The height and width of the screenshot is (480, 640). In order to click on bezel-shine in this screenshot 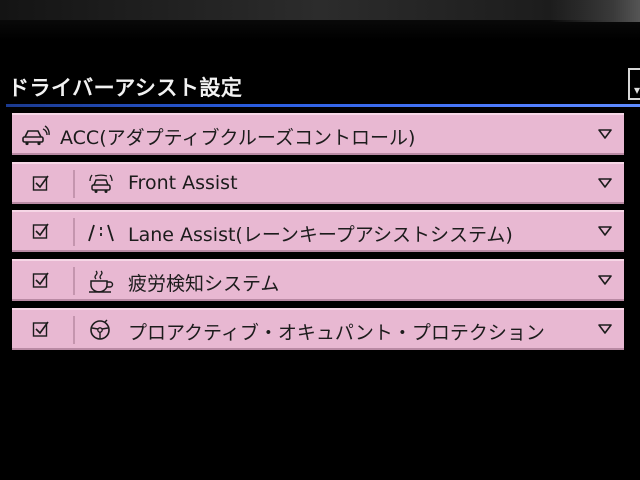, I will do `click(595, 11)`.